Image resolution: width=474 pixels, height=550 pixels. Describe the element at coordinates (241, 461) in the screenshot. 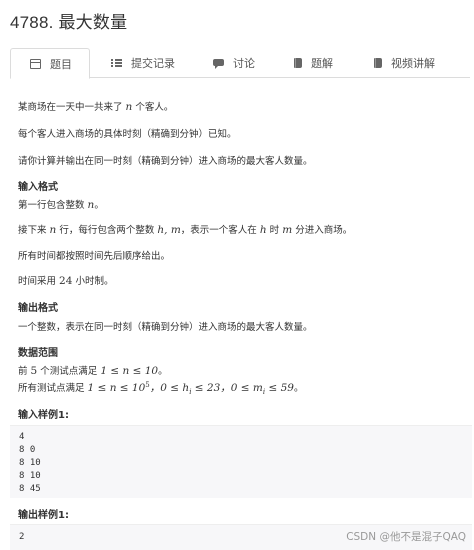

I see `sample-input-block: 4 8 0 8 10 8 10 8 45` at that location.